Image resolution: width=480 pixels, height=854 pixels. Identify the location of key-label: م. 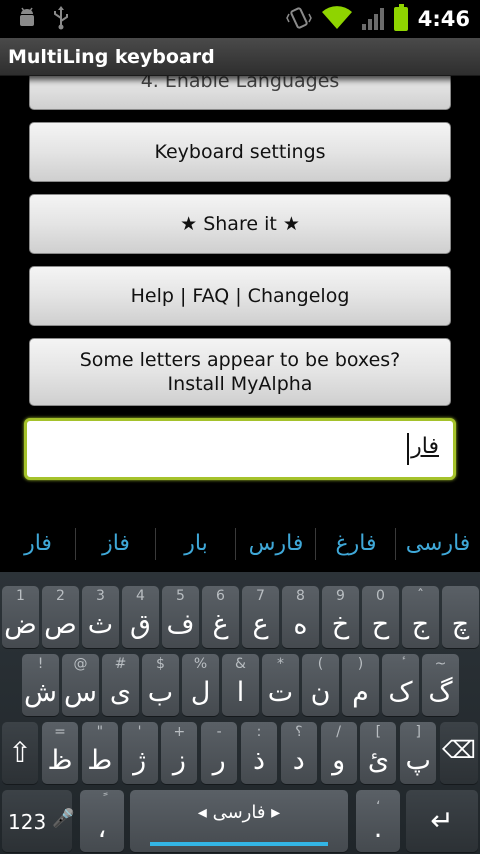
(360, 692).